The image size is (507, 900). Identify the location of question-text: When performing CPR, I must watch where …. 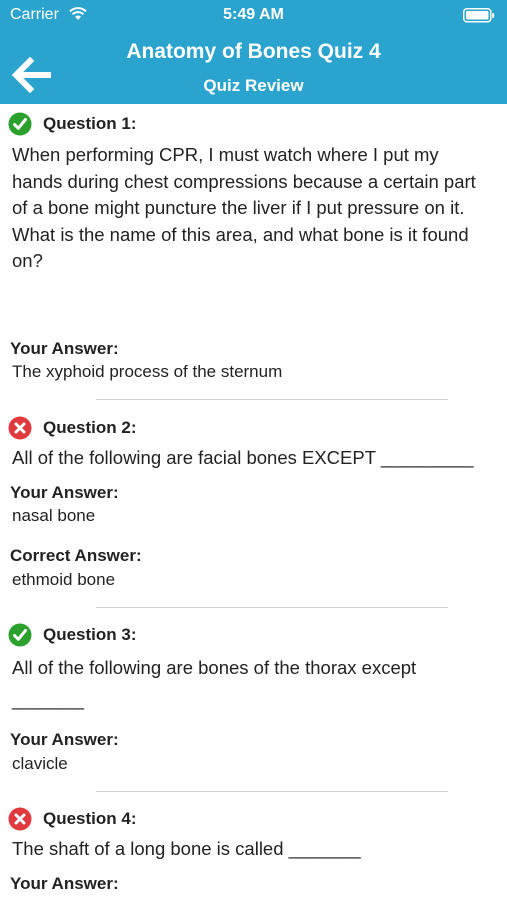
(244, 207).